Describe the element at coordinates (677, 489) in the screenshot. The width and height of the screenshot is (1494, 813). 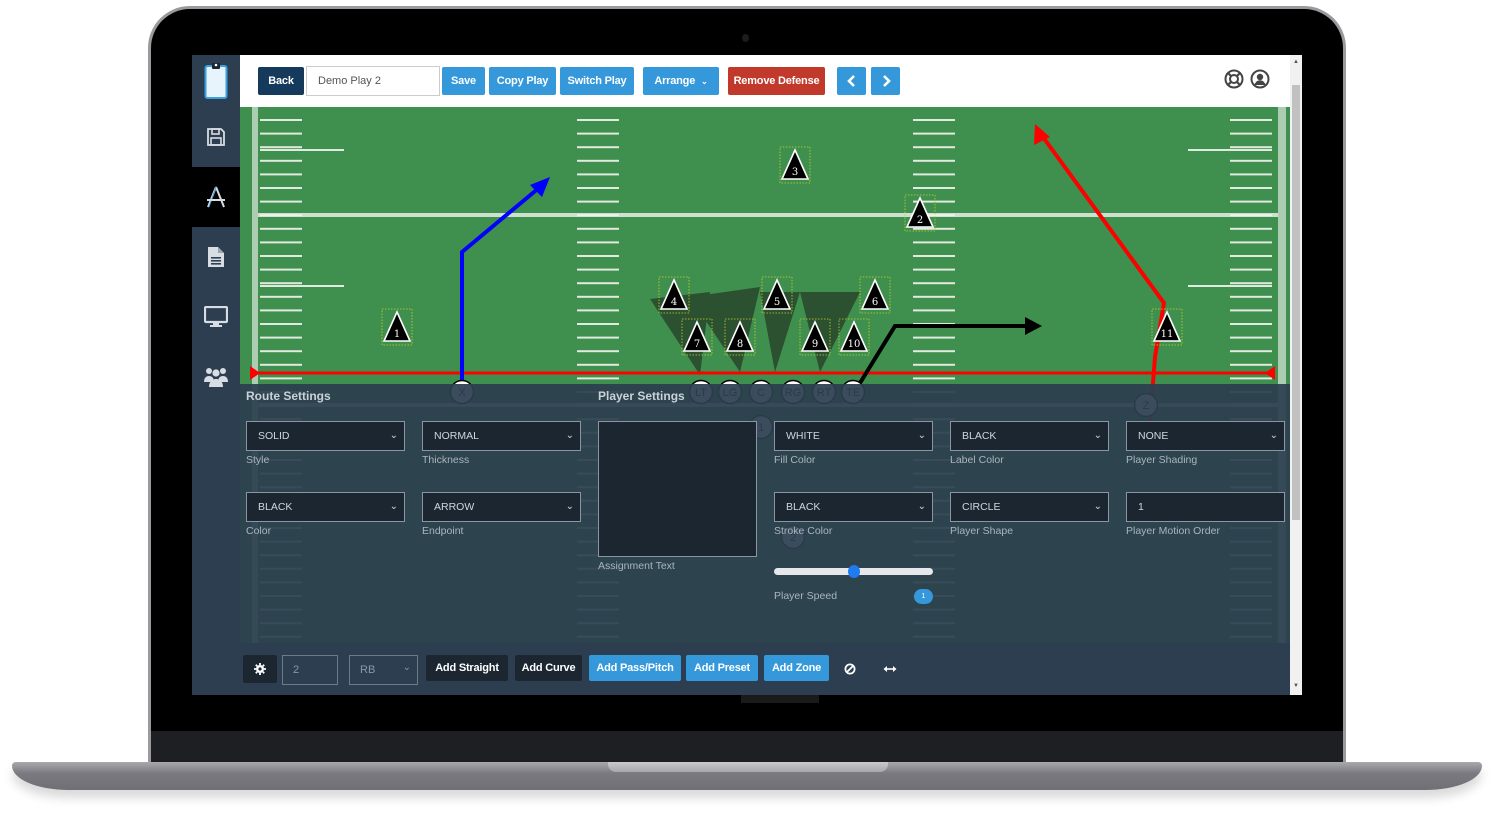
I see `assignment-text-input` at that location.